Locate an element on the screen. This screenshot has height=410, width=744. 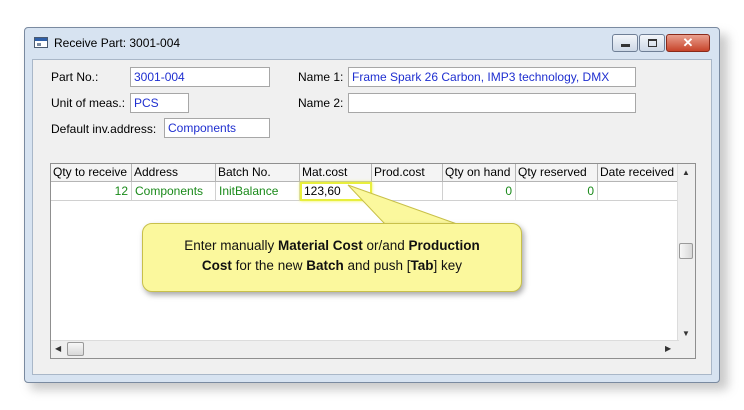
part-no-field: 3001-004 is located at coordinates (200, 77).